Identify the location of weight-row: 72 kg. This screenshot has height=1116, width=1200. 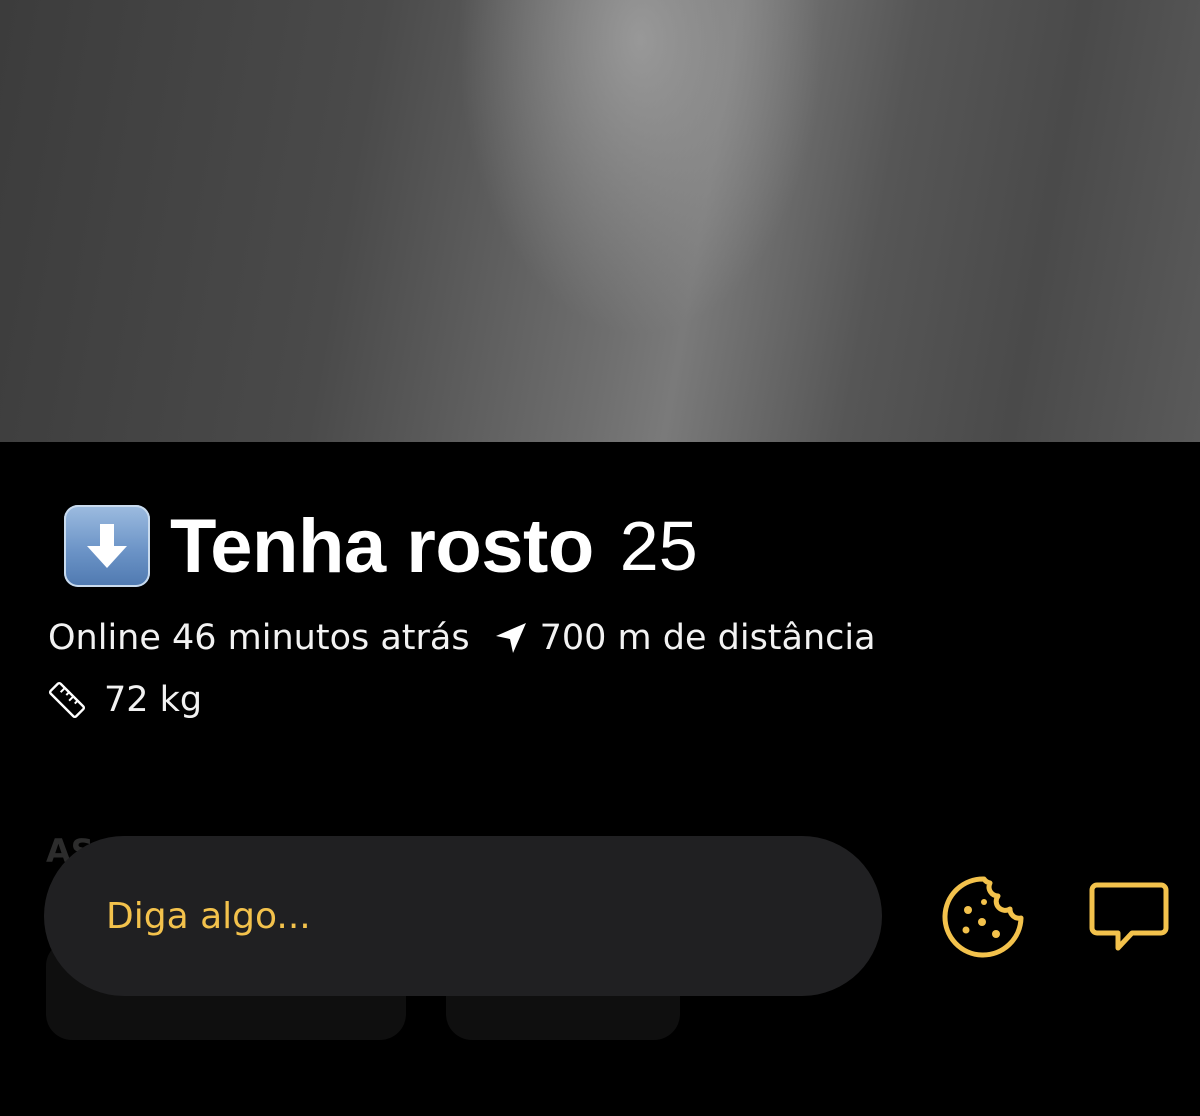
(125, 700).